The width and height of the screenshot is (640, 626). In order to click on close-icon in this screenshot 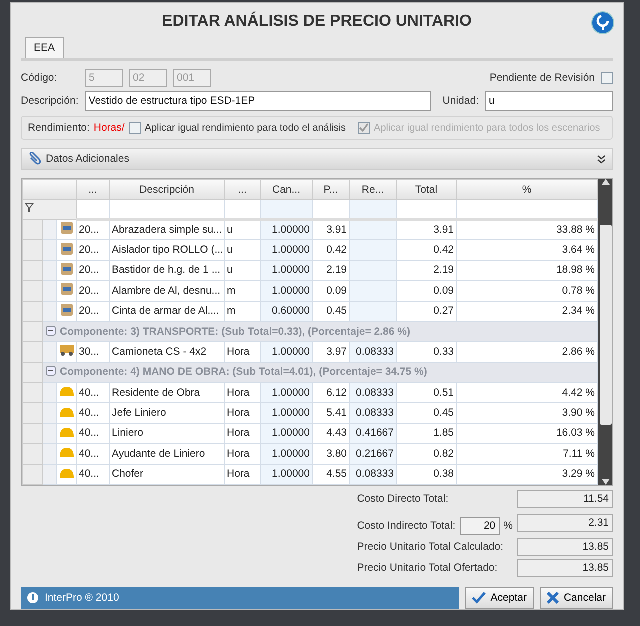, I will do `click(552, 598)`.